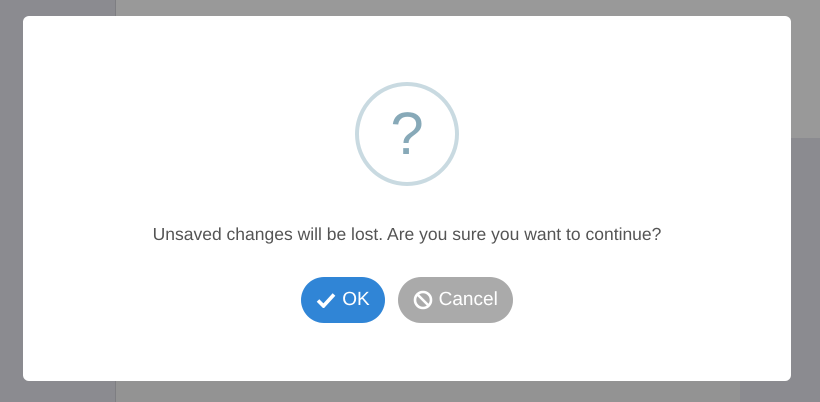 Image resolution: width=820 pixels, height=402 pixels. I want to click on check-icon, so click(326, 300).